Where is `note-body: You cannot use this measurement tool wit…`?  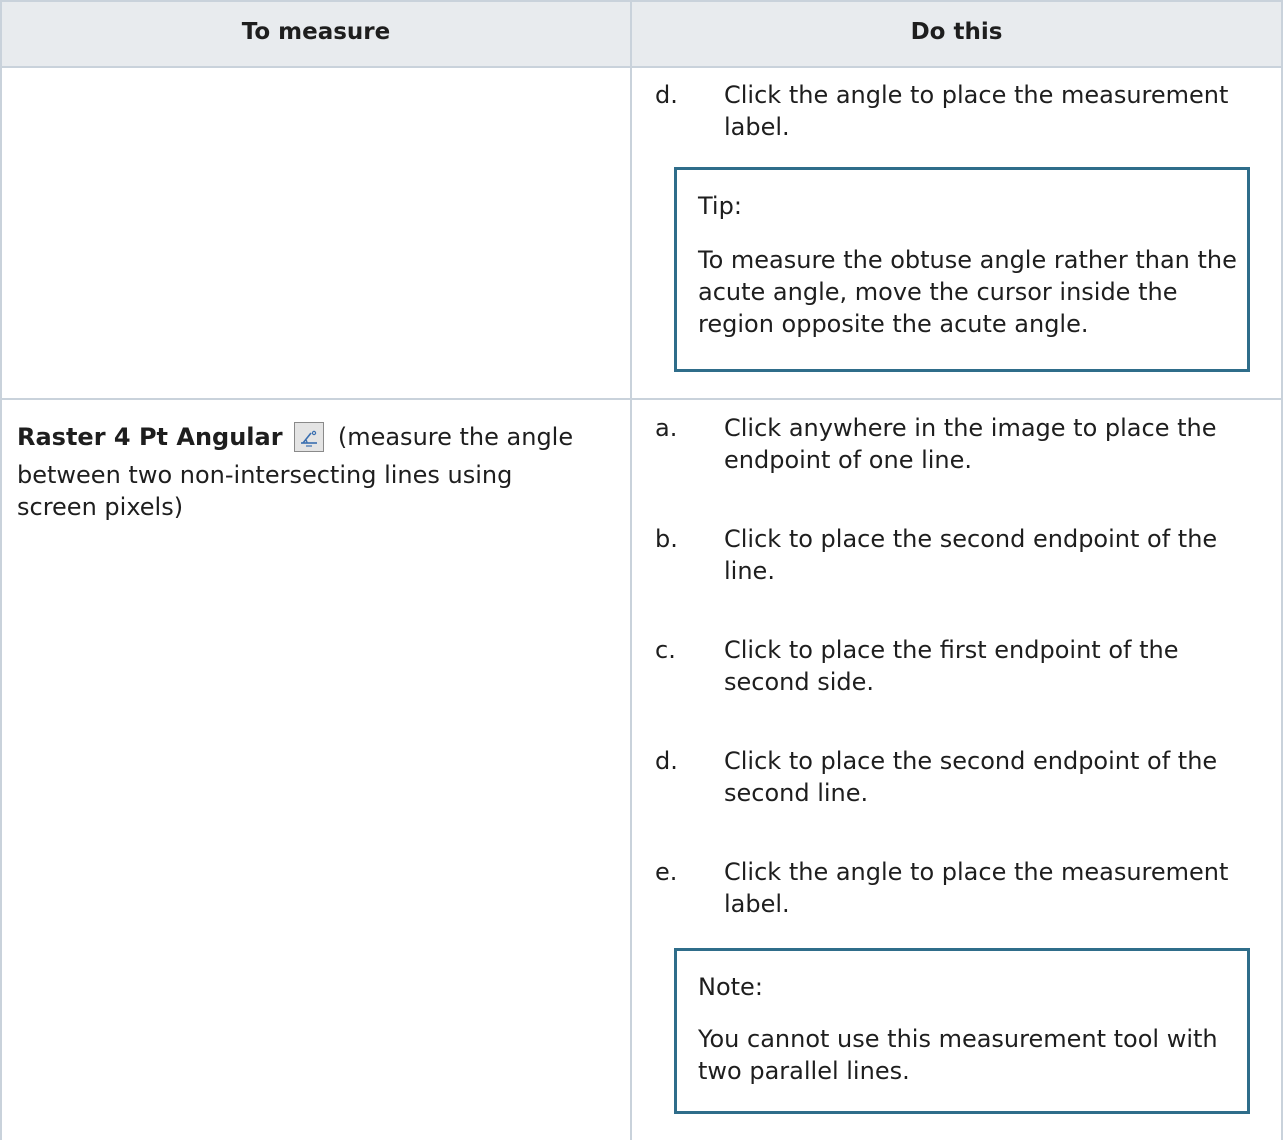
note-body: You cannot use this measurement tool wit… is located at coordinates (958, 1055).